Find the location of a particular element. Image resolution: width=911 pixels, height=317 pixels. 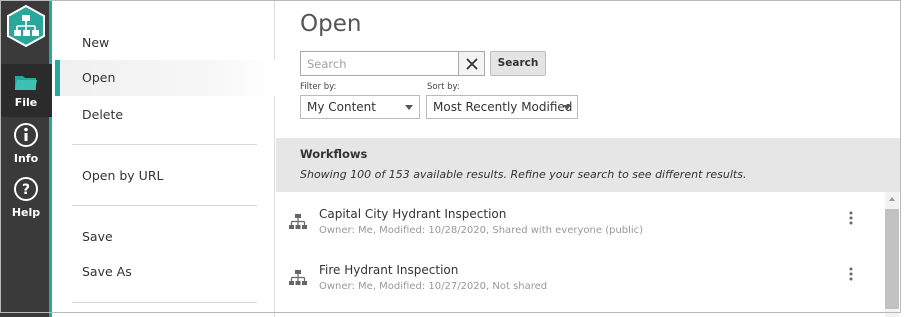

app-rail: File Info ? Help is located at coordinates (26, 158).